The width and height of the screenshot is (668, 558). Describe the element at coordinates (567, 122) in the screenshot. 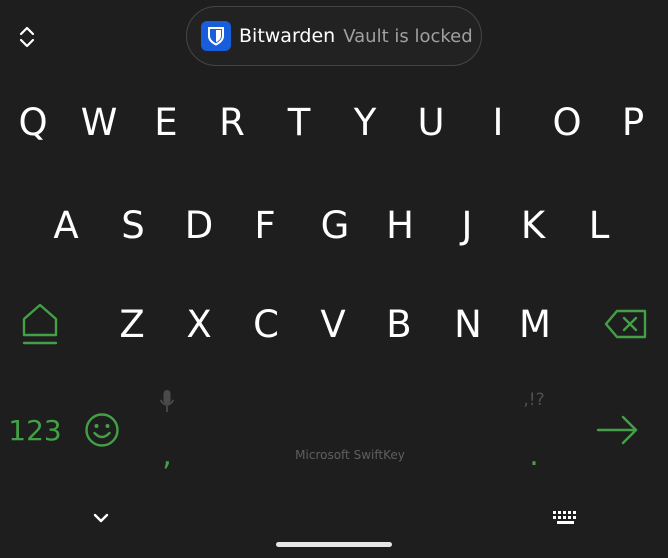

I see `key-o: O` at that location.